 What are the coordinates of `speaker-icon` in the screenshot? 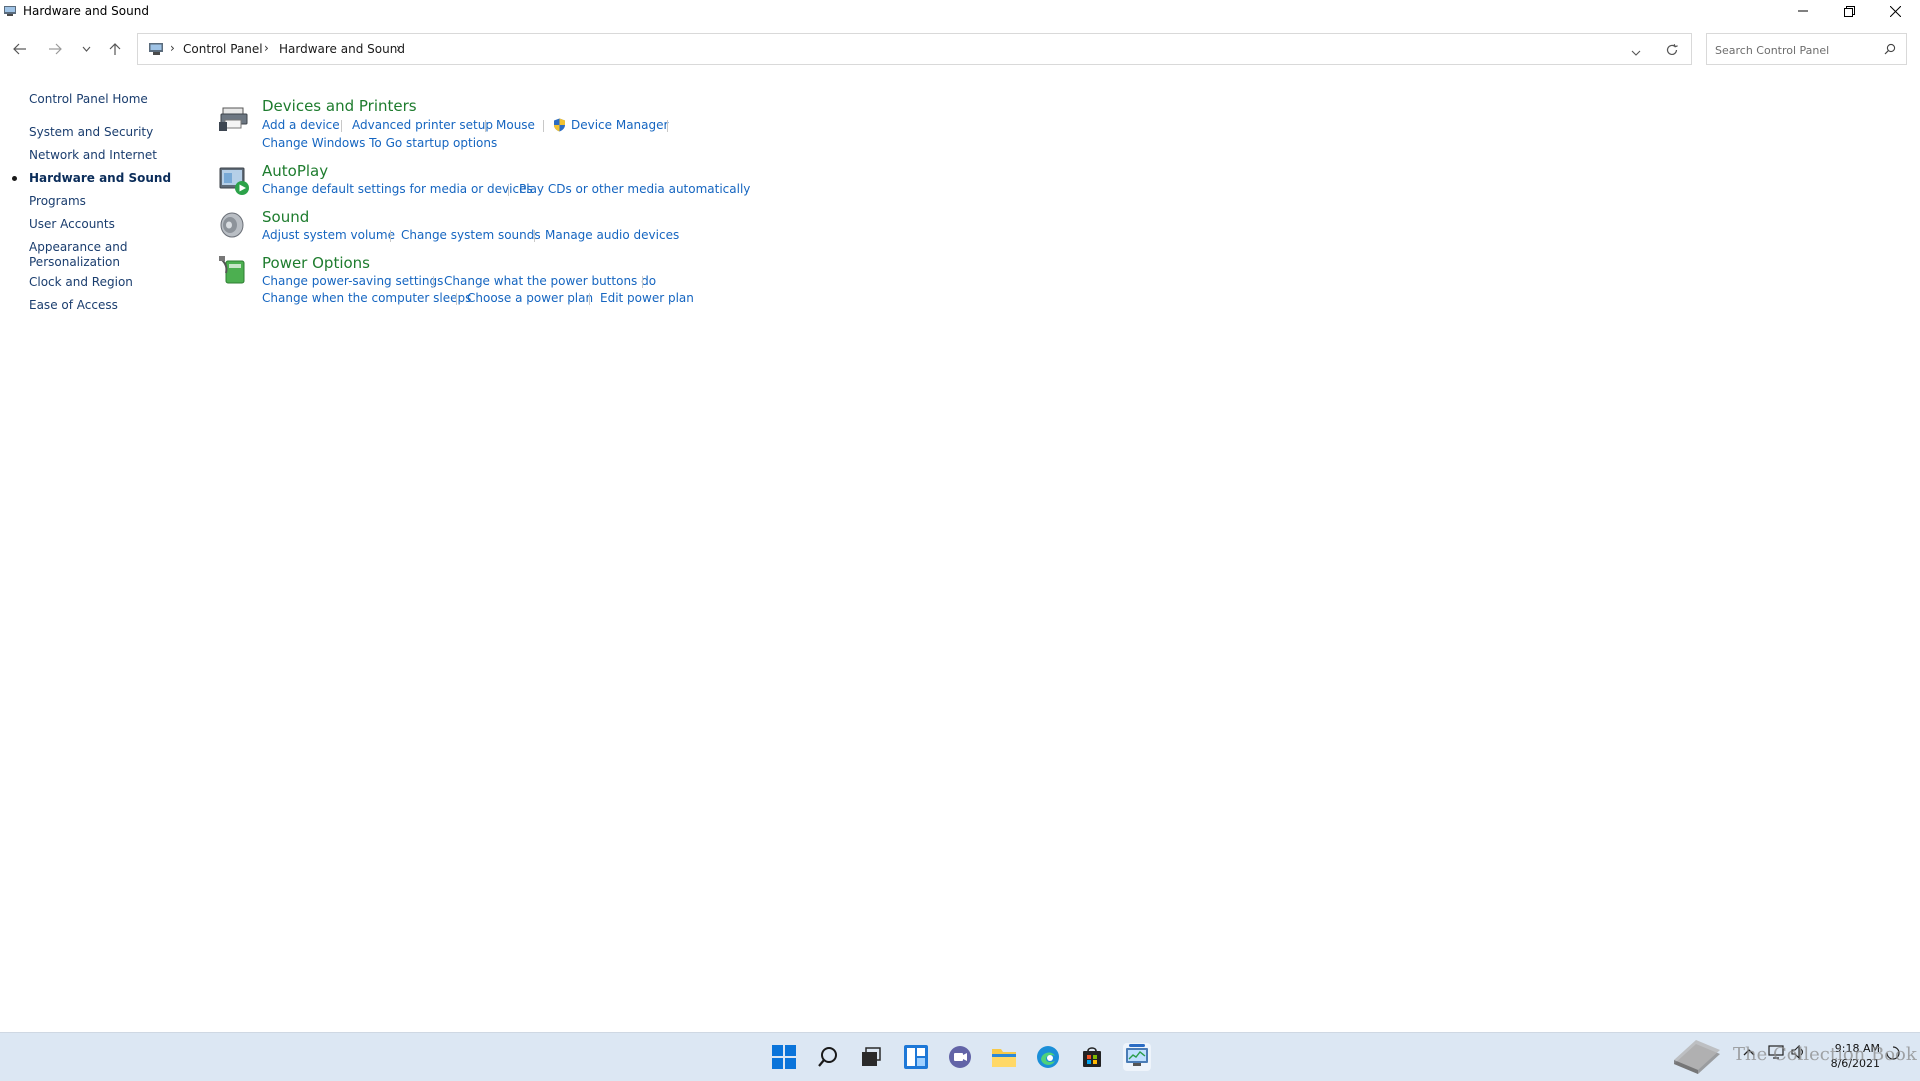 It's located at (234, 225).